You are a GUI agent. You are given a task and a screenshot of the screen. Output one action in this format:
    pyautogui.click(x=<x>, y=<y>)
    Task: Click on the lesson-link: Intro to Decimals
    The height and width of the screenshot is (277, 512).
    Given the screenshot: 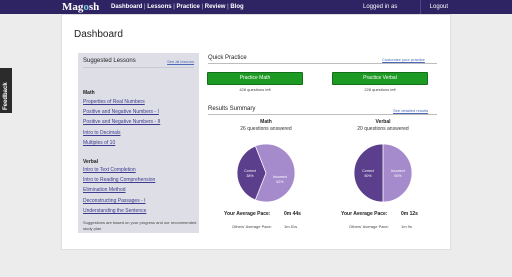 What is the action you would take?
    pyautogui.click(x=102, y=133)
    